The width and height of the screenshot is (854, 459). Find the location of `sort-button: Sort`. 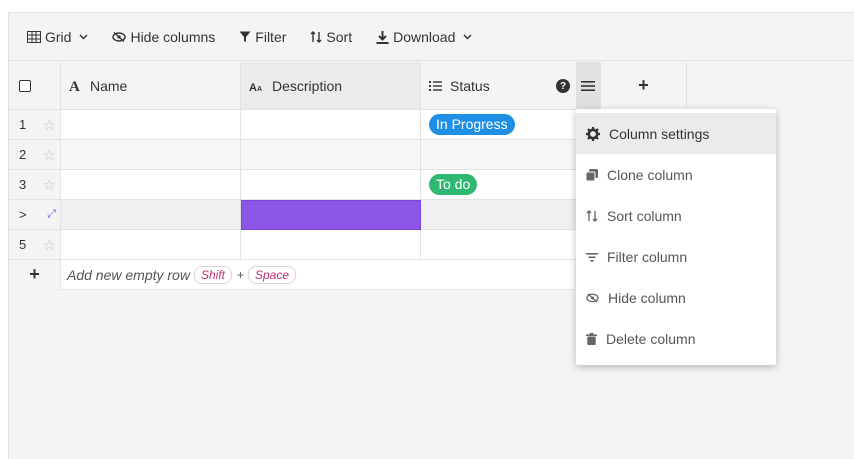

sort-button: Sort is located at coordinates (331, 37).